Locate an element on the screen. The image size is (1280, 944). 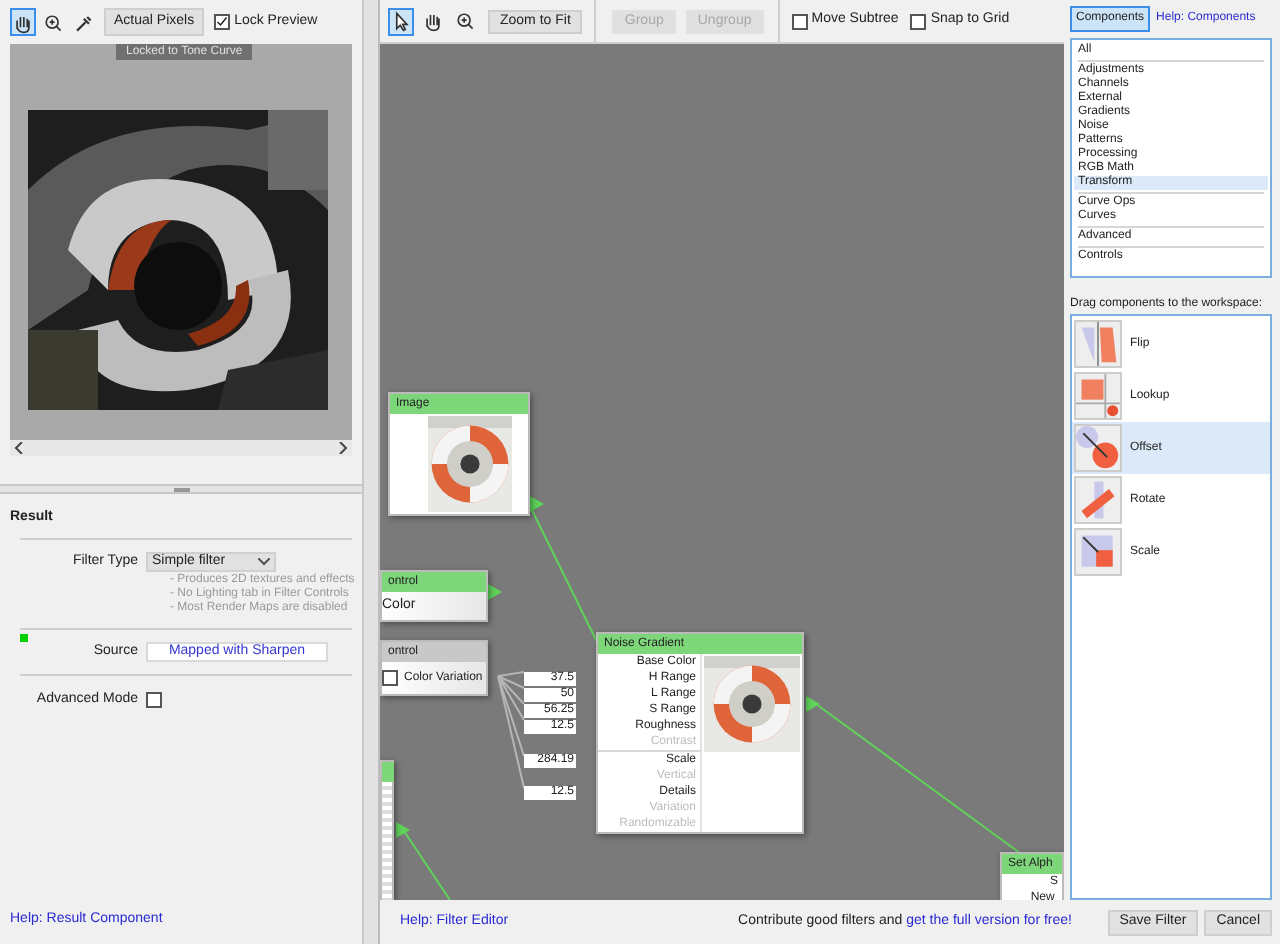
scroll-right-icon is located at coordinates (343, 448).